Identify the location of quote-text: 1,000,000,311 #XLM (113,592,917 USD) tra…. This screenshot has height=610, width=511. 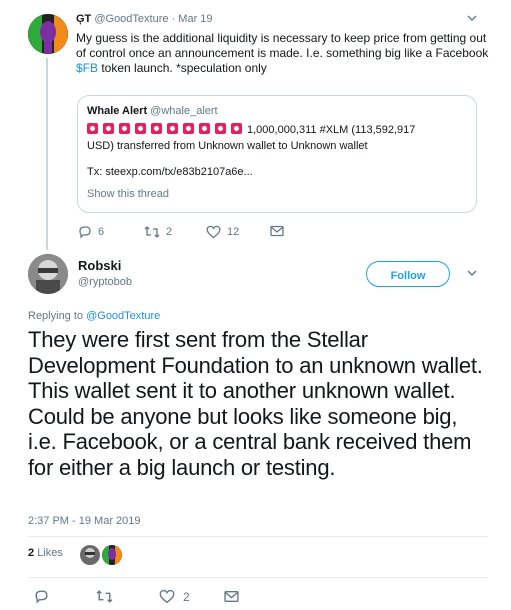
(277, 138).